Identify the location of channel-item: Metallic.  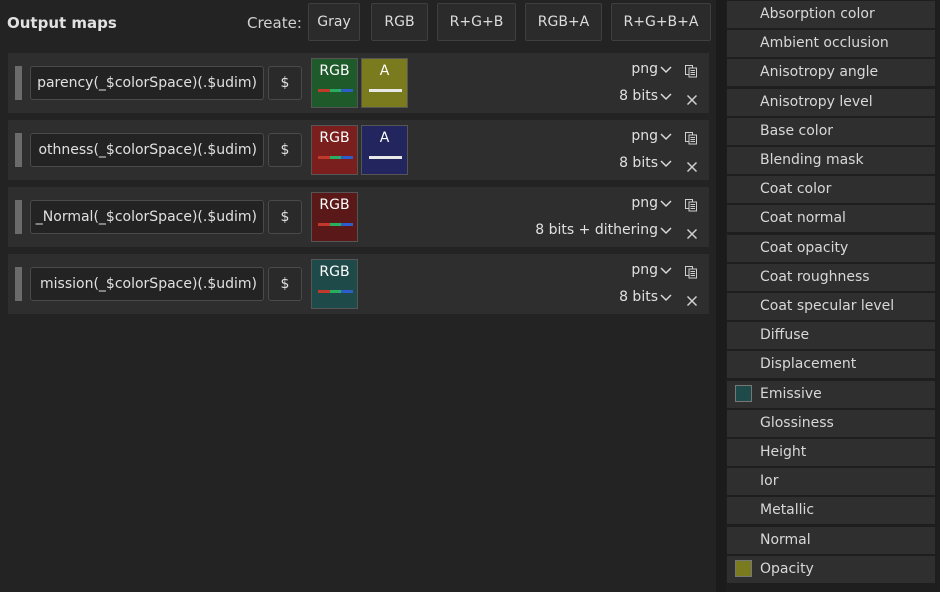
(831, 511).